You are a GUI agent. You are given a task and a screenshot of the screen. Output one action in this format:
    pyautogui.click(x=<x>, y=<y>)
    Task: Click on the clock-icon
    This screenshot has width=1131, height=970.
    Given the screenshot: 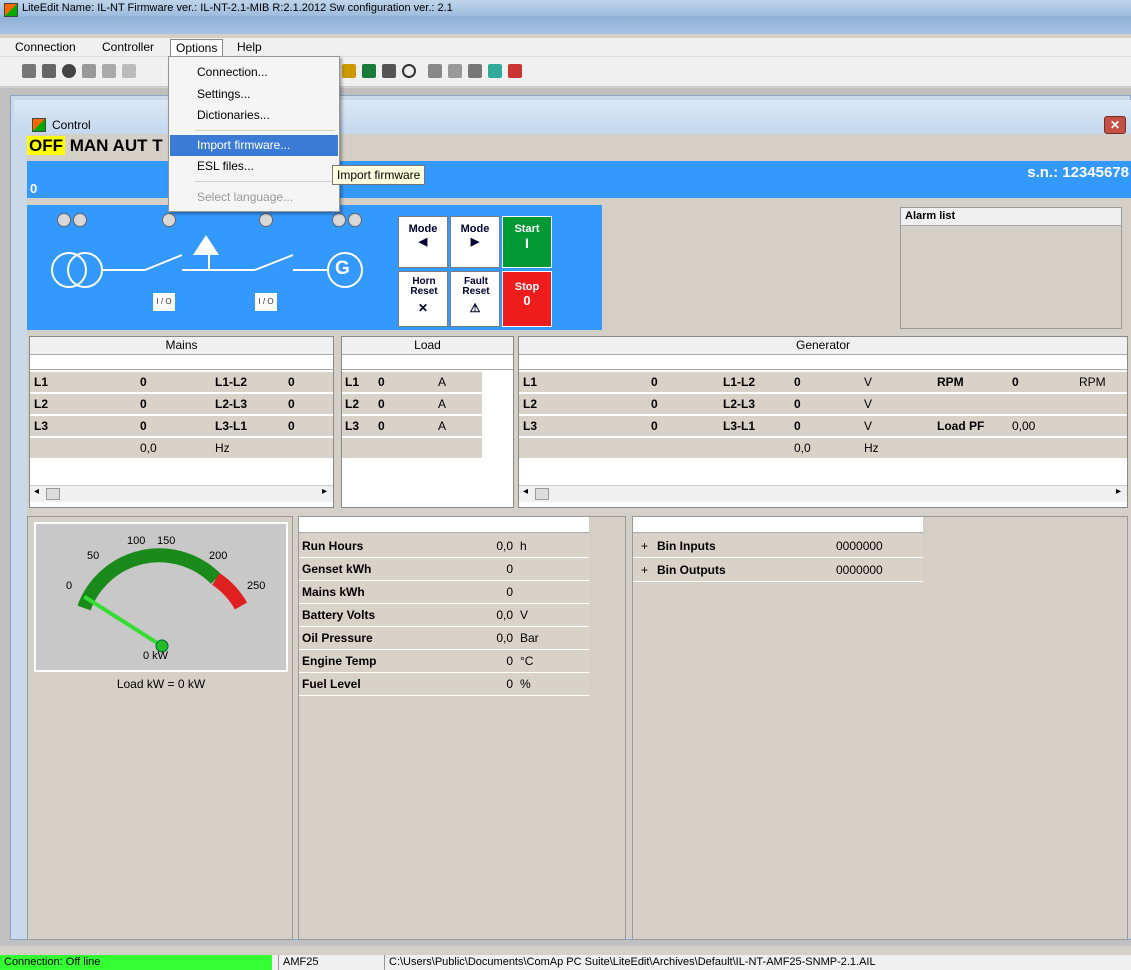 What is the action you would take?
    pyautogui.click(x=409, y=71)
    